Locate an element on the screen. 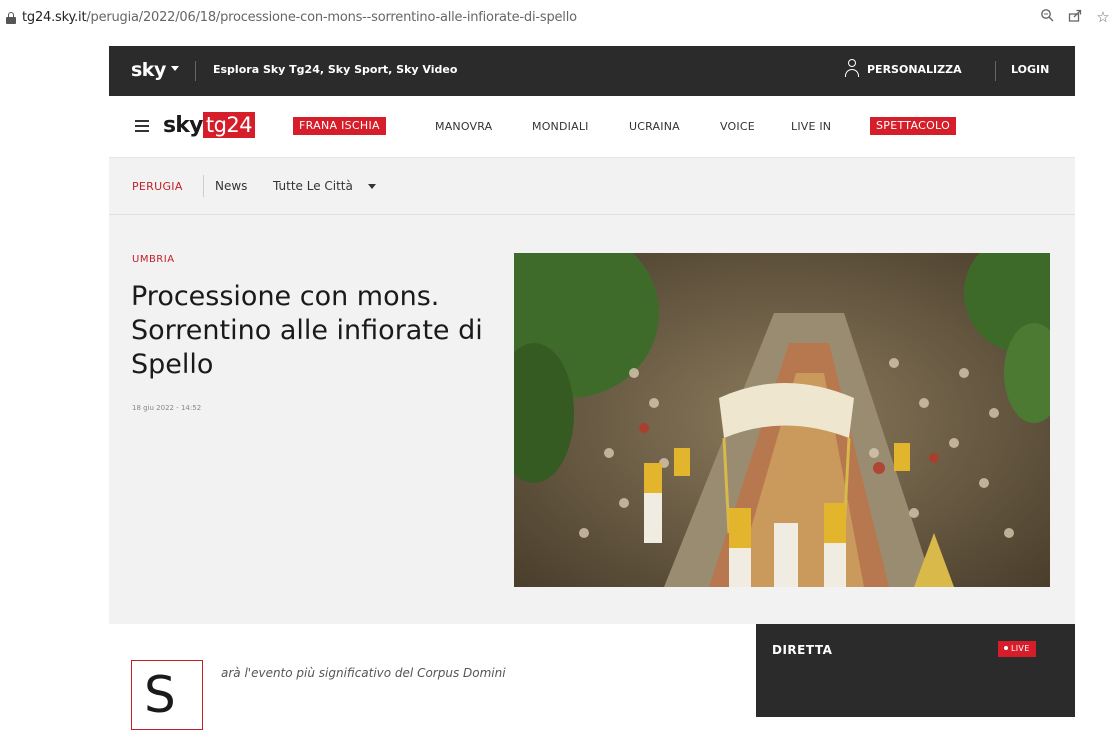 This screenshot has width=1119, height=730. city-label: PERUGIA is located at coordinates (157, 186).